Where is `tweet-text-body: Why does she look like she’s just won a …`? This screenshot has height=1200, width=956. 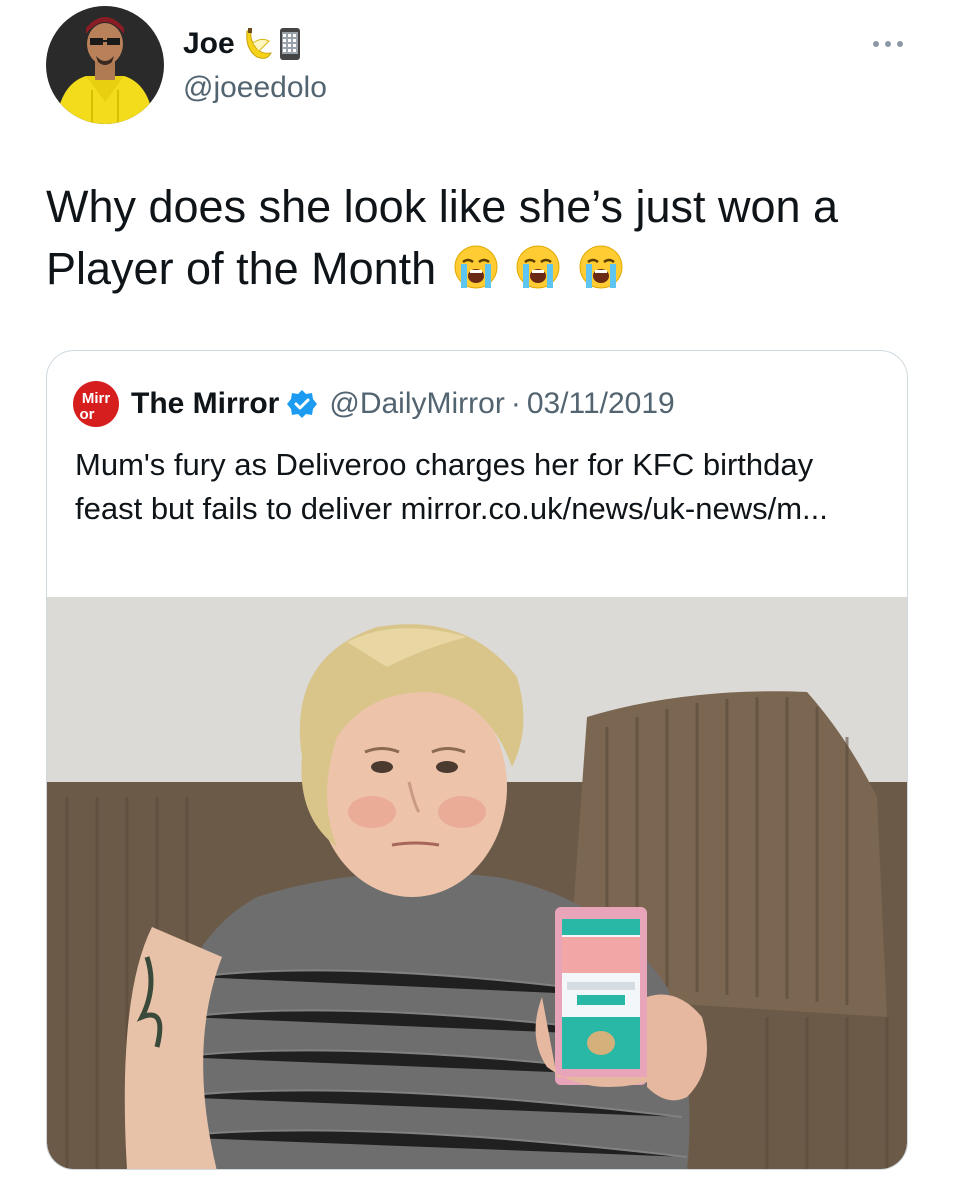
tweet-text-body: Why does she look like she’s just won a … is located at coordinates (442, 237).